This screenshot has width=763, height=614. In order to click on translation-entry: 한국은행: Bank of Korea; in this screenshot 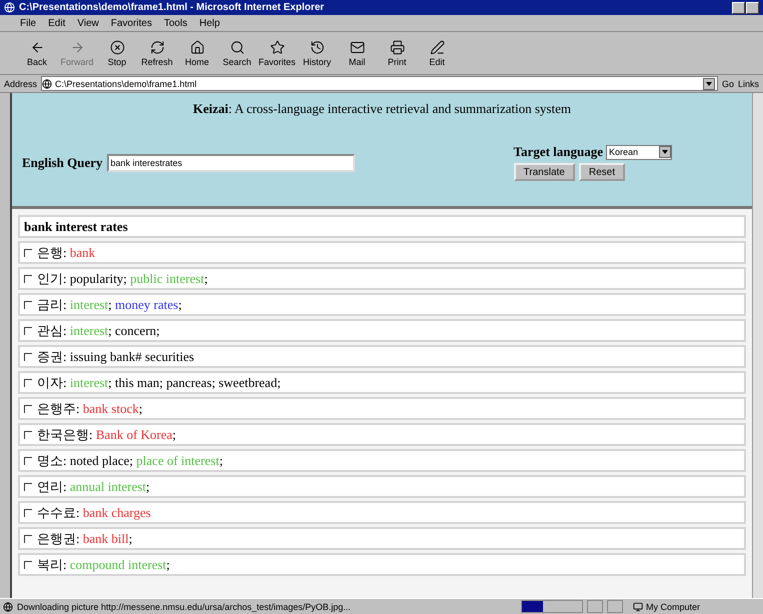, I will do `click(106, 435)`.